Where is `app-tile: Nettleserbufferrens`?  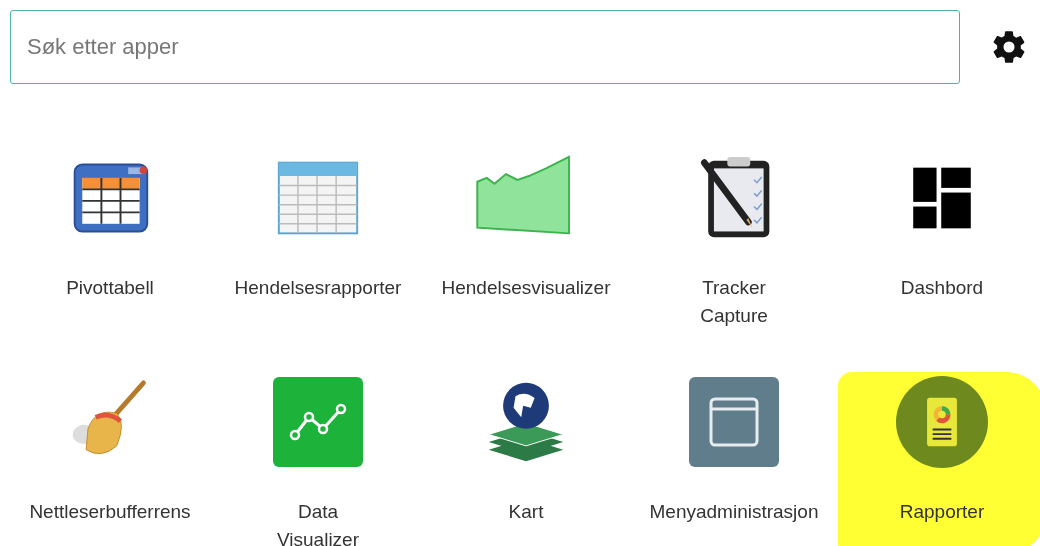 app-tile: Nettleserbufferrens is located at coordinates (110, 459).